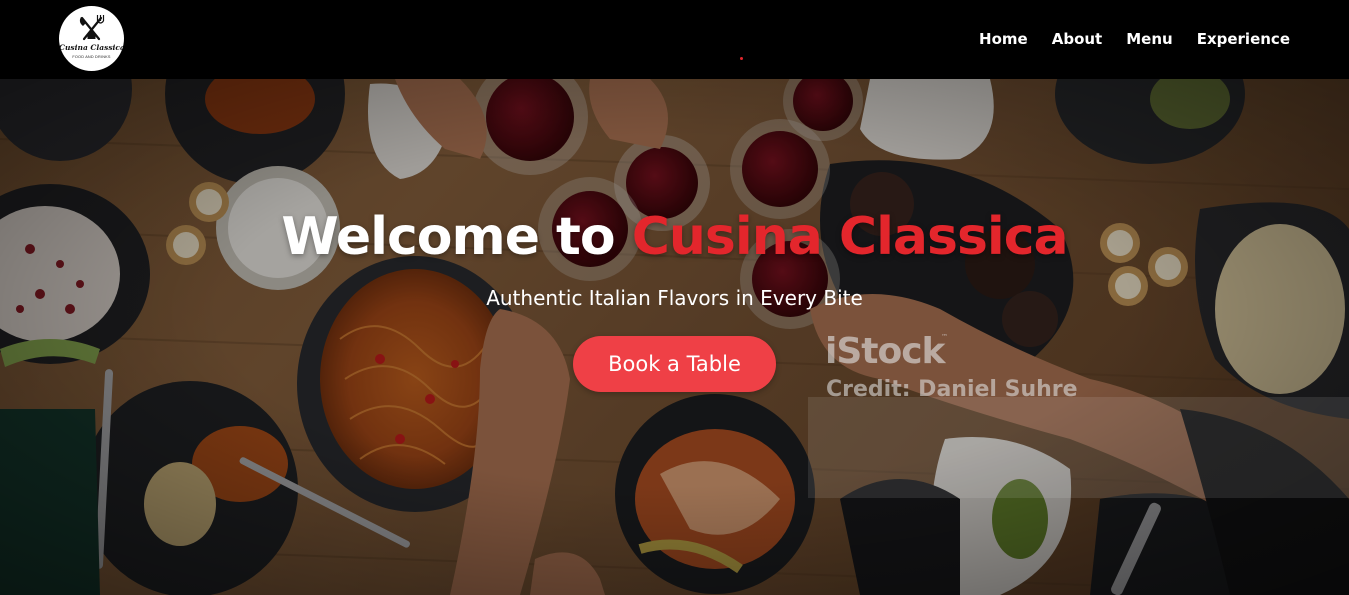 The width and height of the screenshot is (1349, 595). Describe the element at coordinates (674, 364) in the screenshot. I see `book-table-button: Book a Table` at that location.